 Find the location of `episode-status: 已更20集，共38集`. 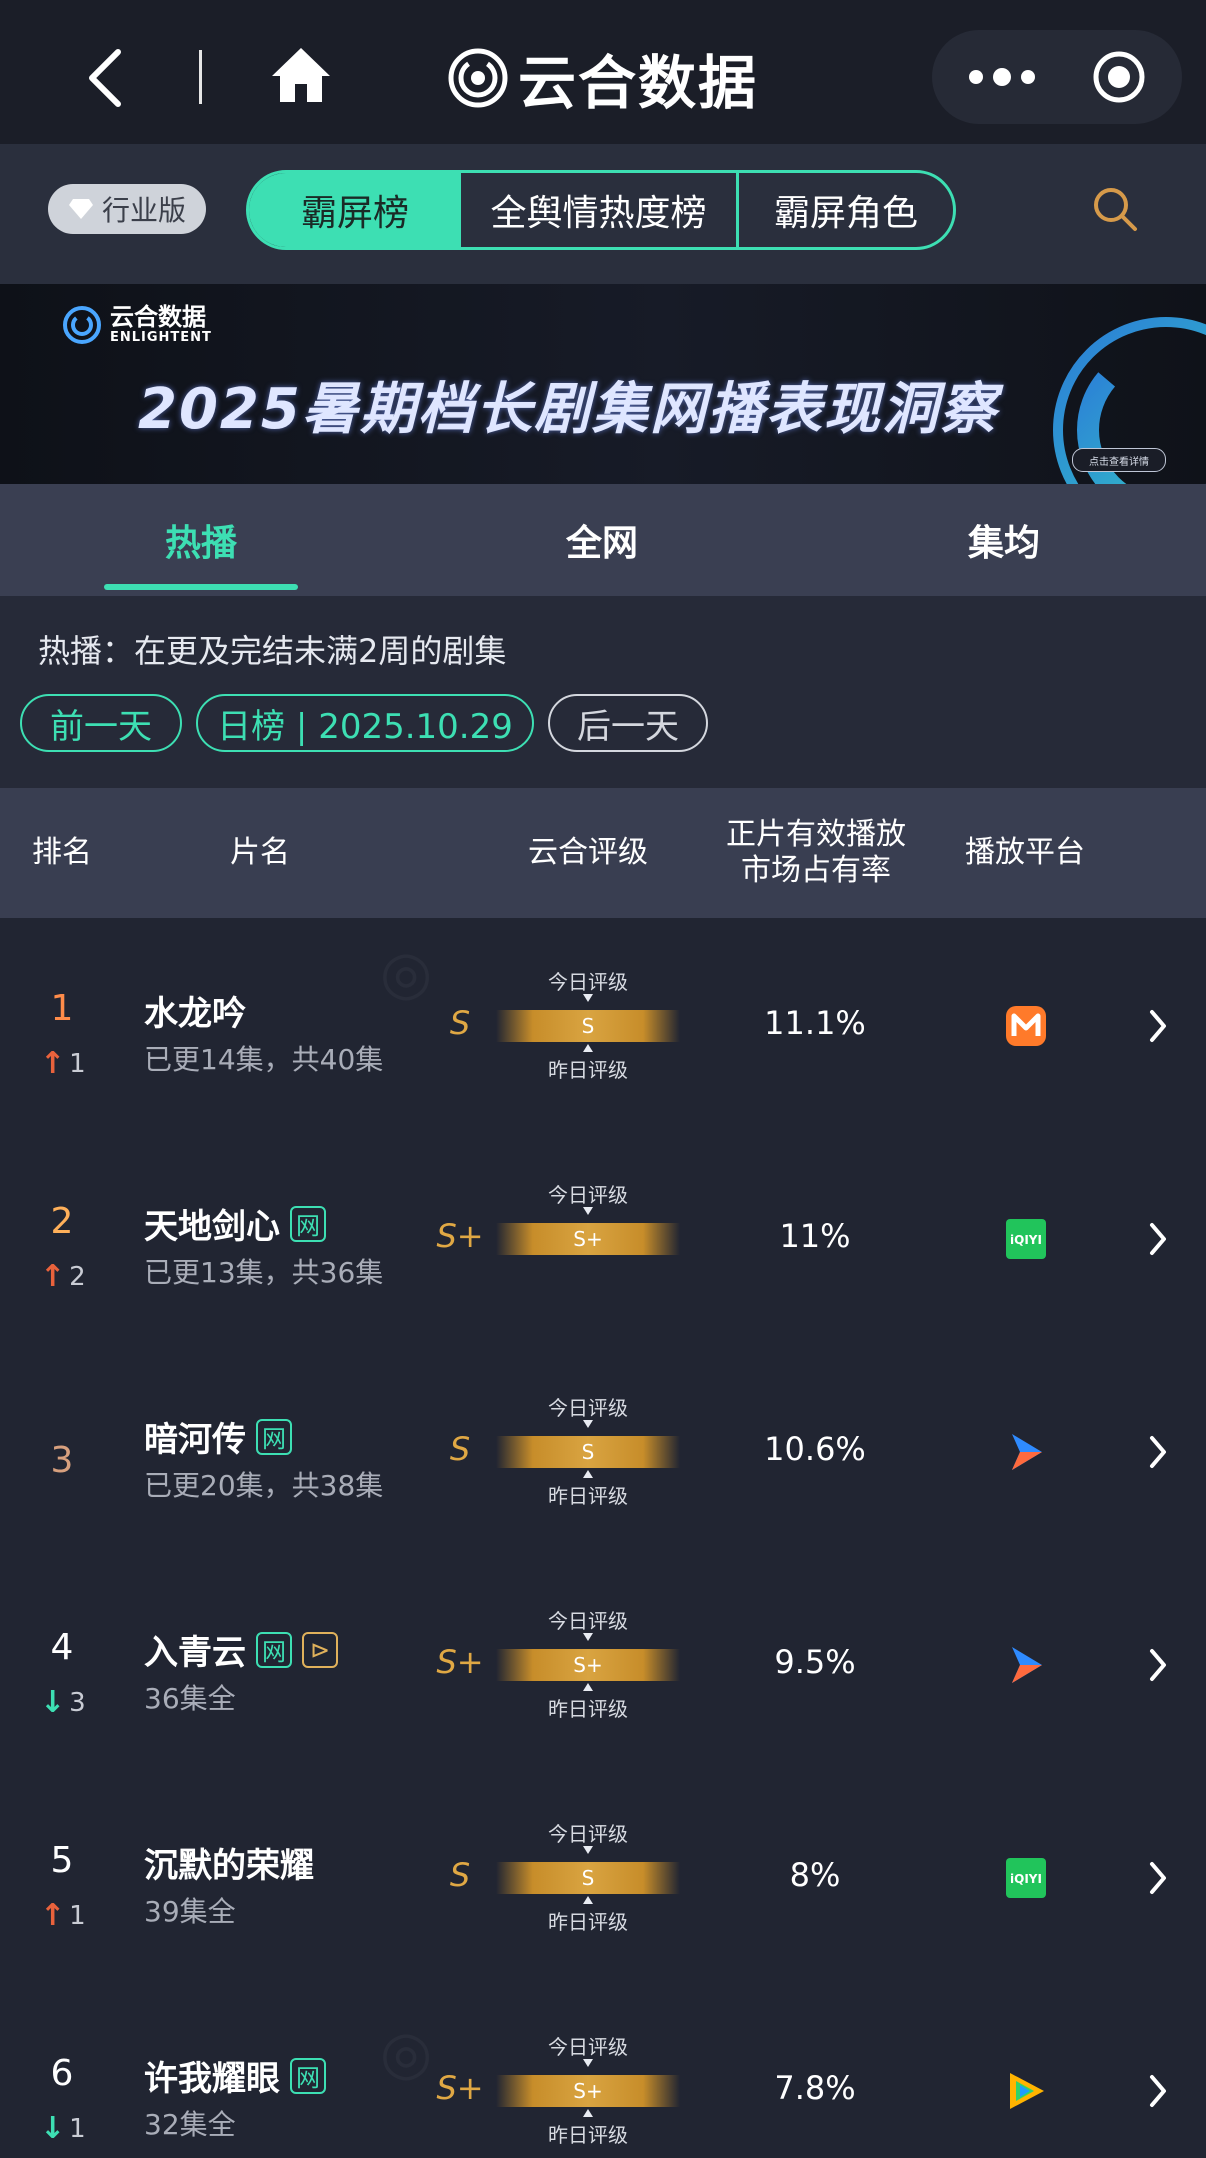

episode-status: 已更20集，共38集 is located at coordinates (264, 1485).